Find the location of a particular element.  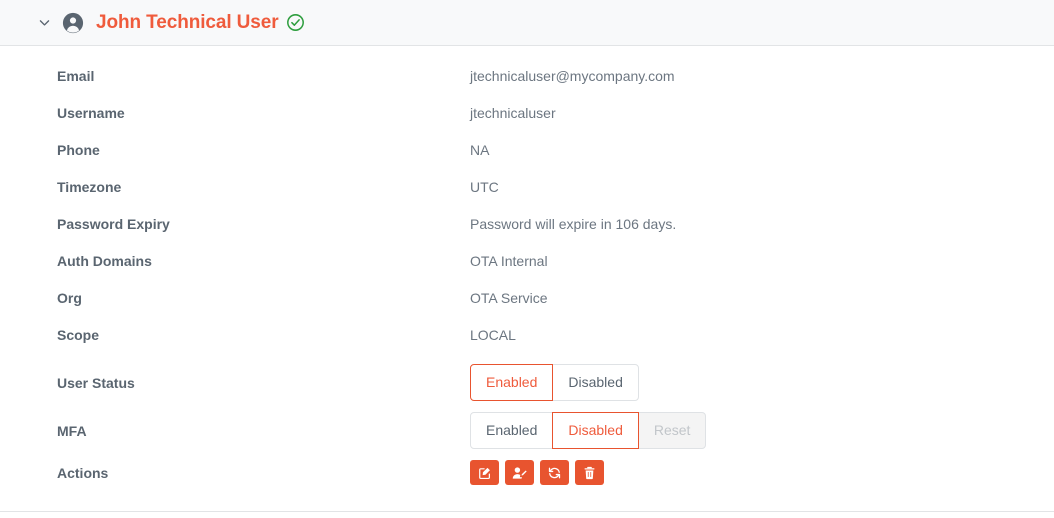

mfa-disabled-button: Disabled is located at coordinates (595, 430).